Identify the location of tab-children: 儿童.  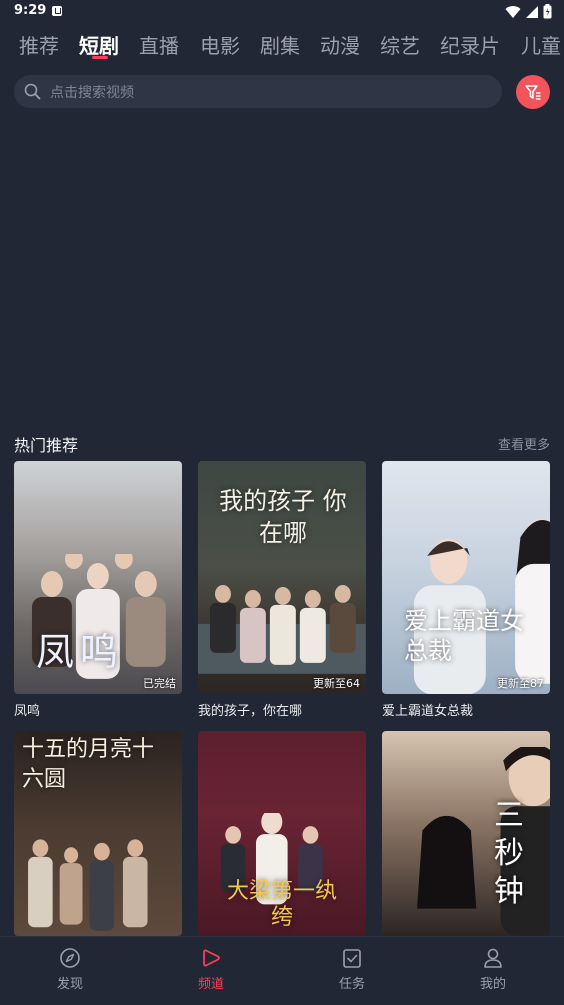
(541, 44).